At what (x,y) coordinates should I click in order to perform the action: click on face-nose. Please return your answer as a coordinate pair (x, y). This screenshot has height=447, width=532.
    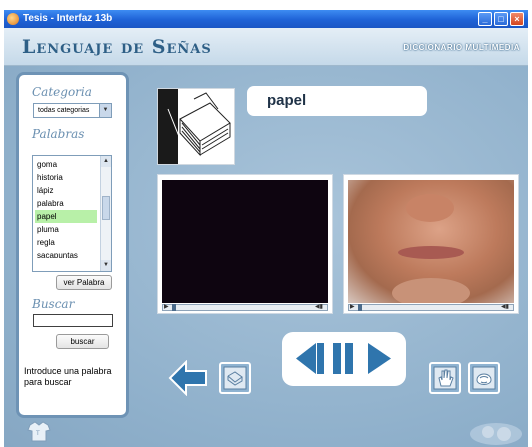
    Looking at the image, I should click on (430, 208).